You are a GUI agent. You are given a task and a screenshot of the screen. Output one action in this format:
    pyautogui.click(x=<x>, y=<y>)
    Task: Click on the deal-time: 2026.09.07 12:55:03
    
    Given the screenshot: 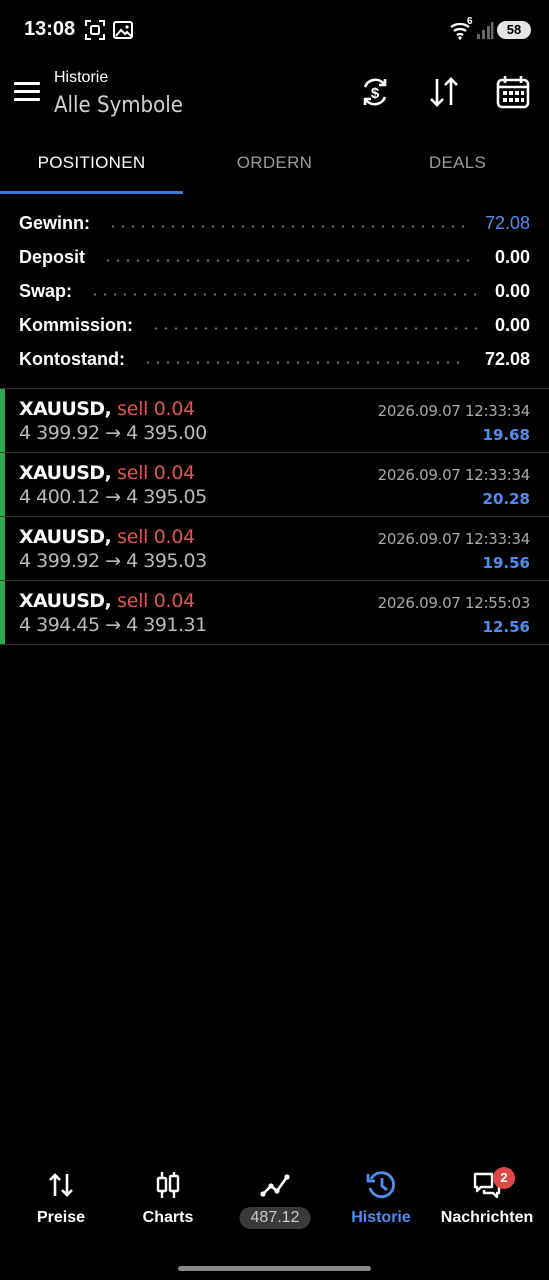 What is the action you would take?
    pyautogui.click(x=454, y=603)
    